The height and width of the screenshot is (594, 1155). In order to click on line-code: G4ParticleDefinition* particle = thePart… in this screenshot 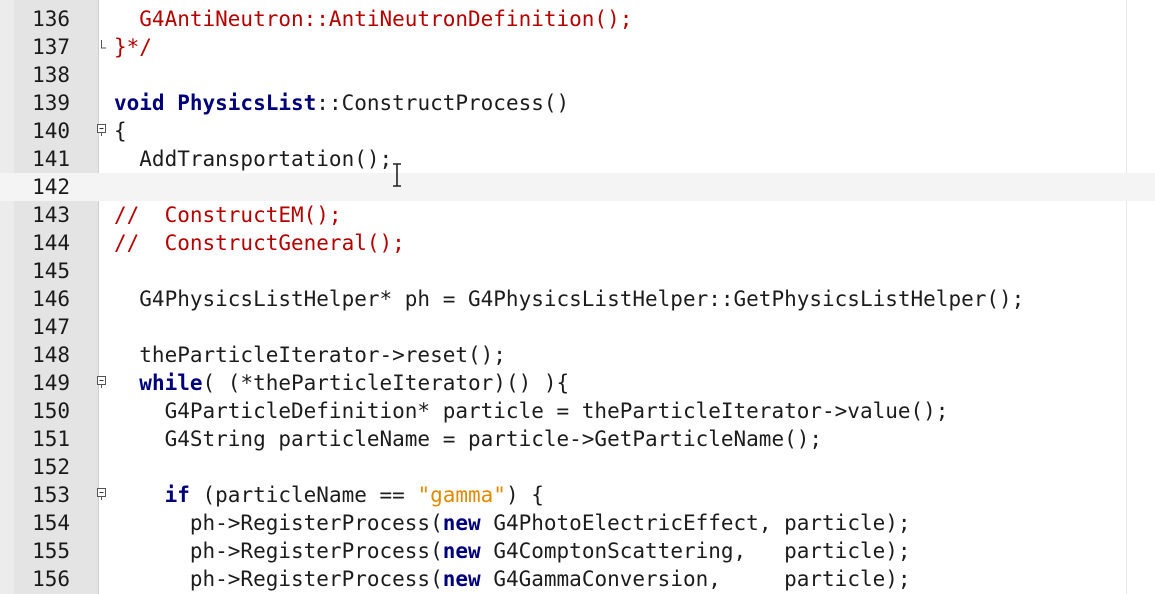, I will do `click(531, 411)`.